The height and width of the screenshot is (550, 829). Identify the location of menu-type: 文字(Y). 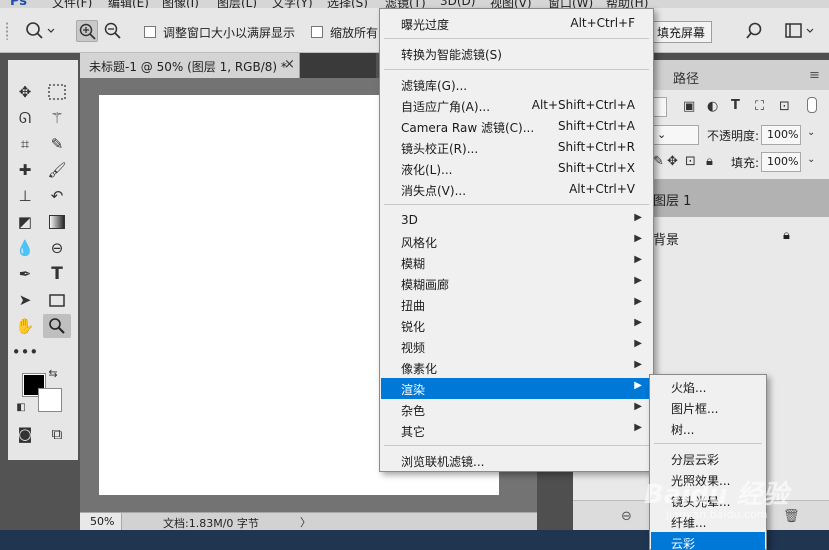
(292, 4).